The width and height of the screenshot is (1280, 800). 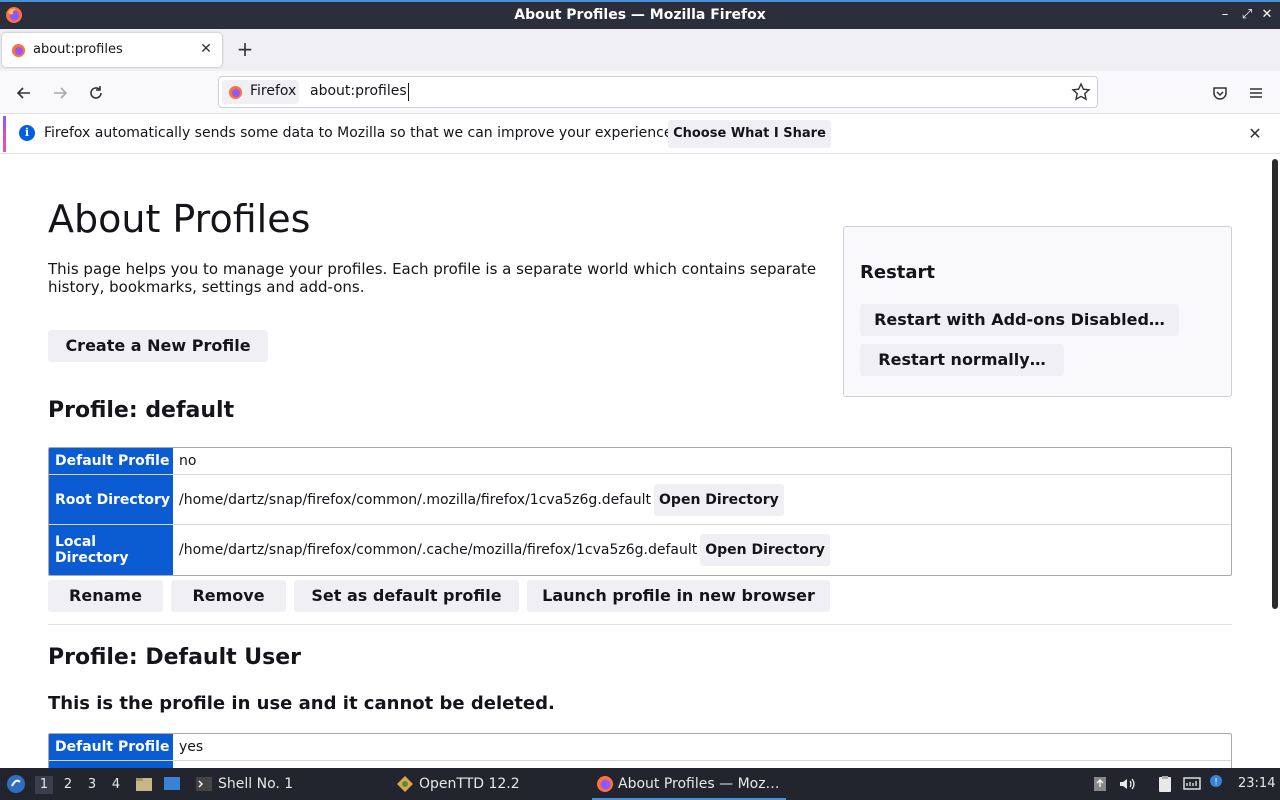 What do you see at coordinates (141, 410) in the screenshot?
I see `profile-heading: Profile: default` at bounding box center [141, 410].